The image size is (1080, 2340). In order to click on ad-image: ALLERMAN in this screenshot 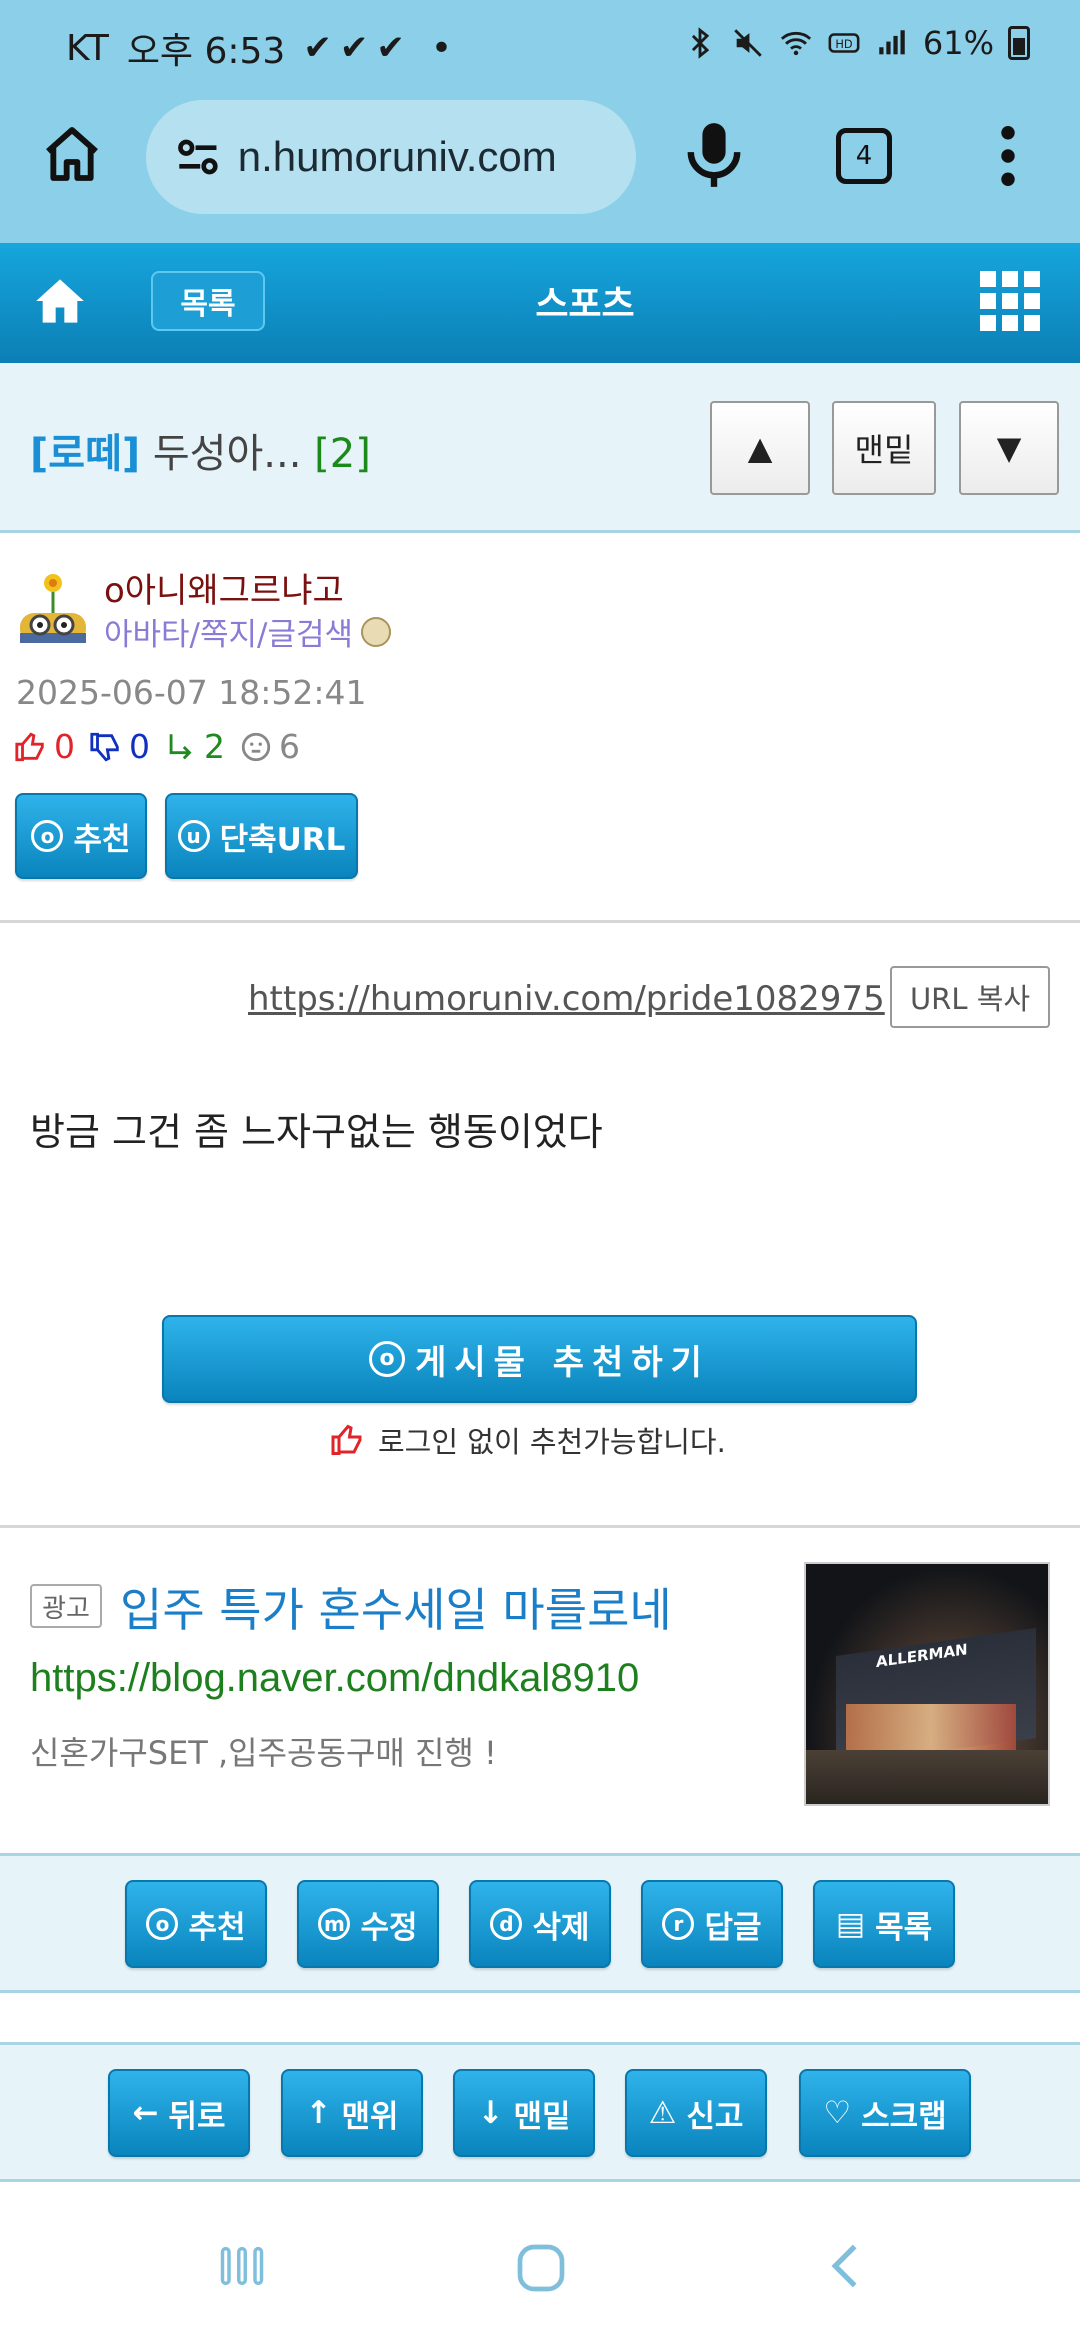, I will do `click(927, 1684)`.